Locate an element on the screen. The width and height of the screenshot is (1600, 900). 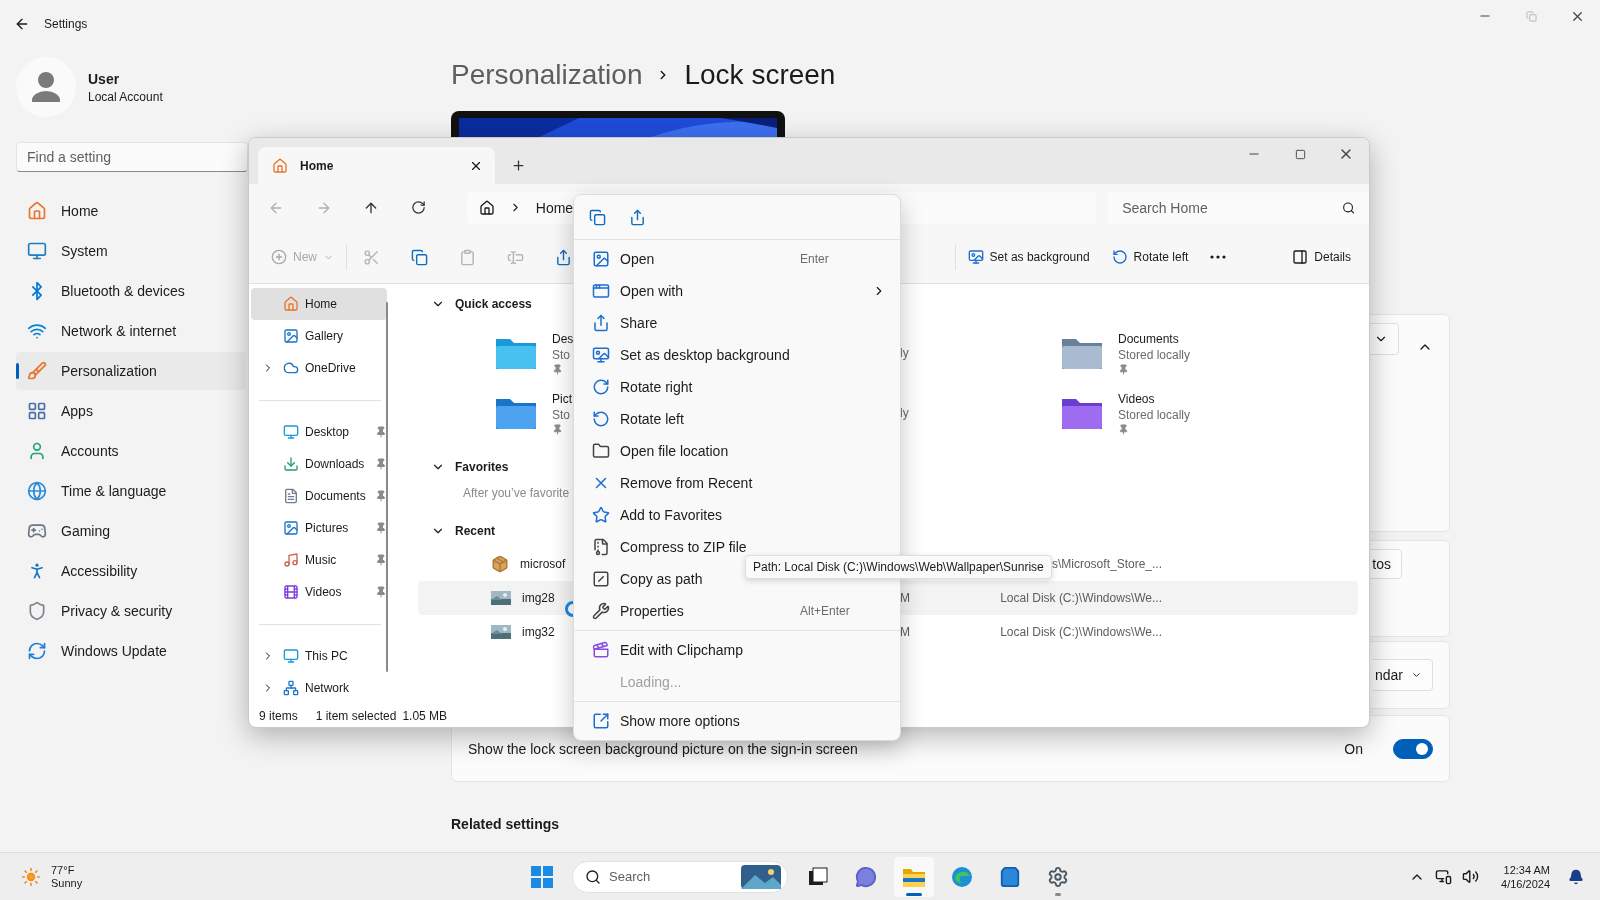
address-segment: Home is located at coordinates (554, 207).